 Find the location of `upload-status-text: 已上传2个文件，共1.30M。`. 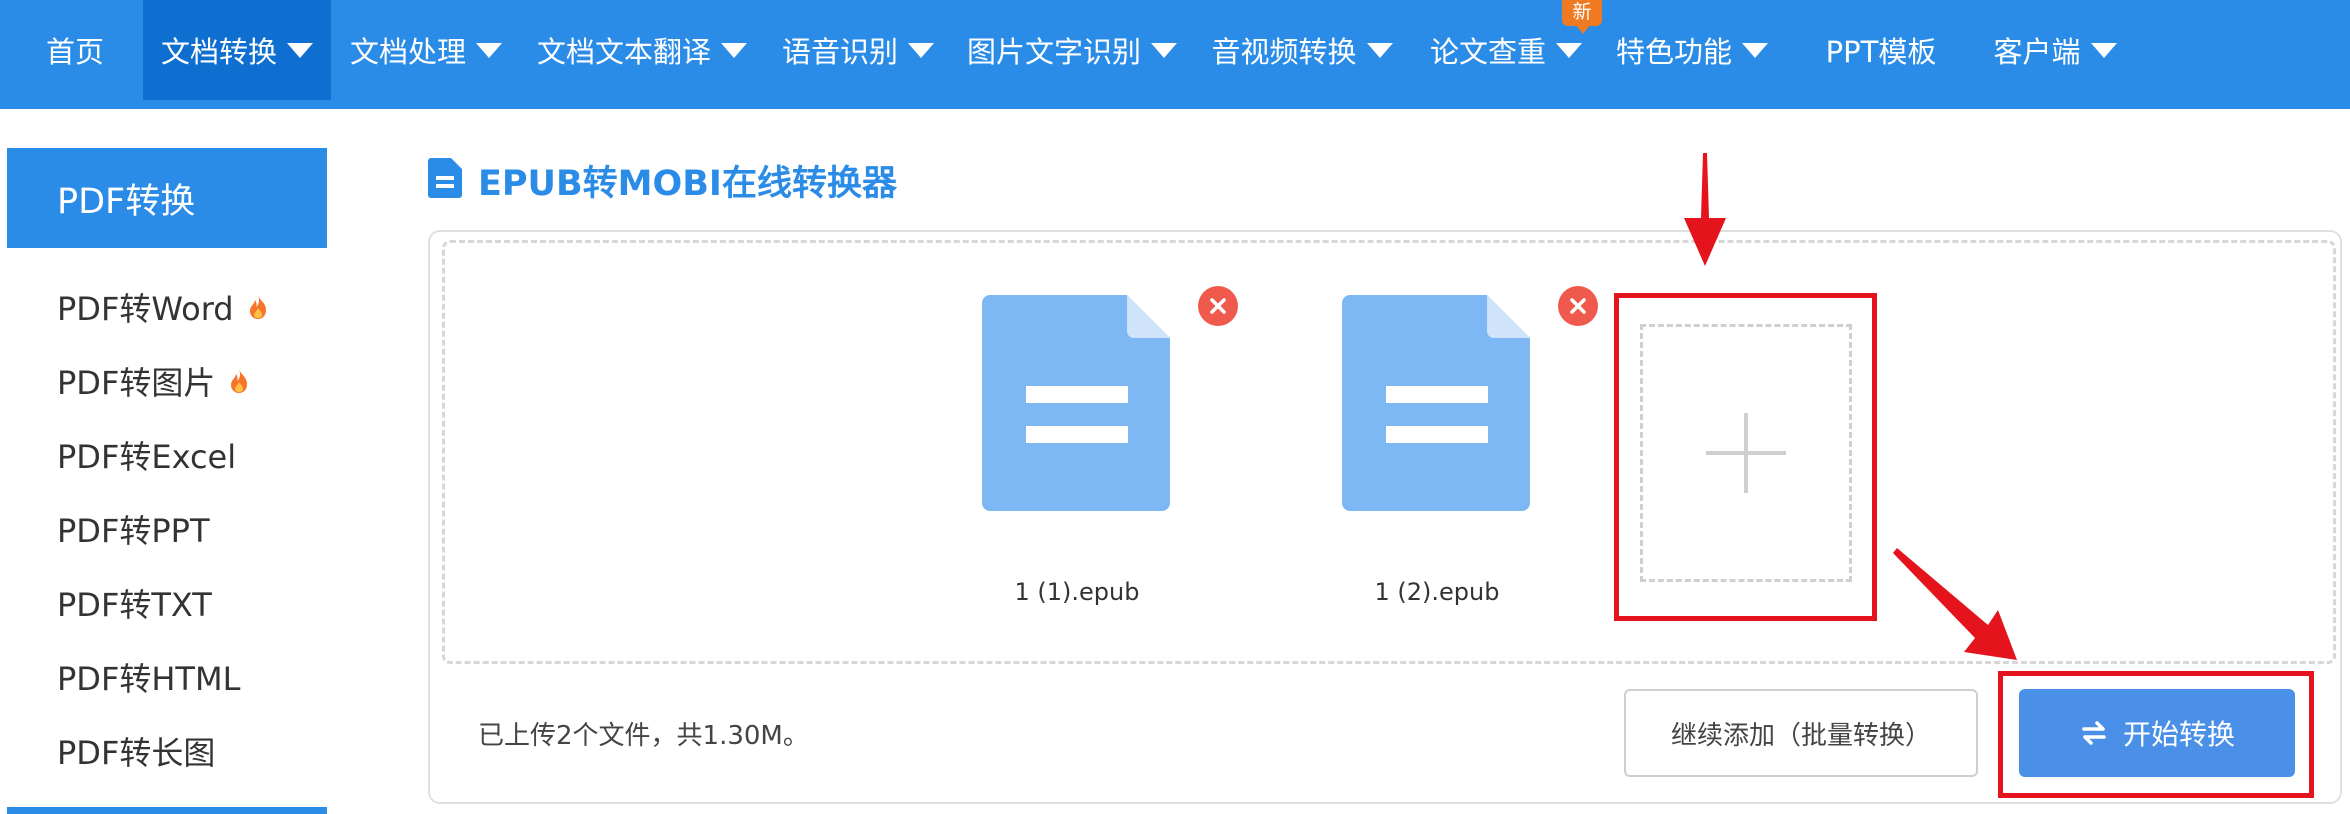

upload-status-text: 已上传2个文件，共1.30M。 is located at coordinates (643, 736).